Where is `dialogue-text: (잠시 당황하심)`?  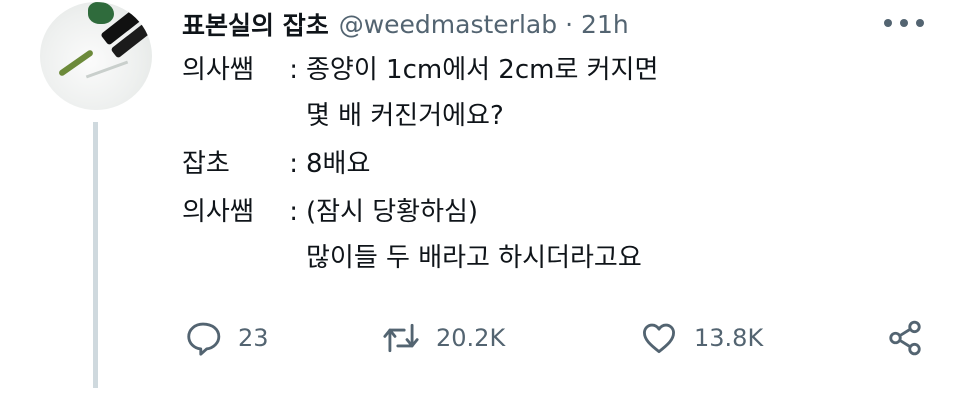
dialogue-text: (잠시 당황하심) is located at coordinates (392, 212).